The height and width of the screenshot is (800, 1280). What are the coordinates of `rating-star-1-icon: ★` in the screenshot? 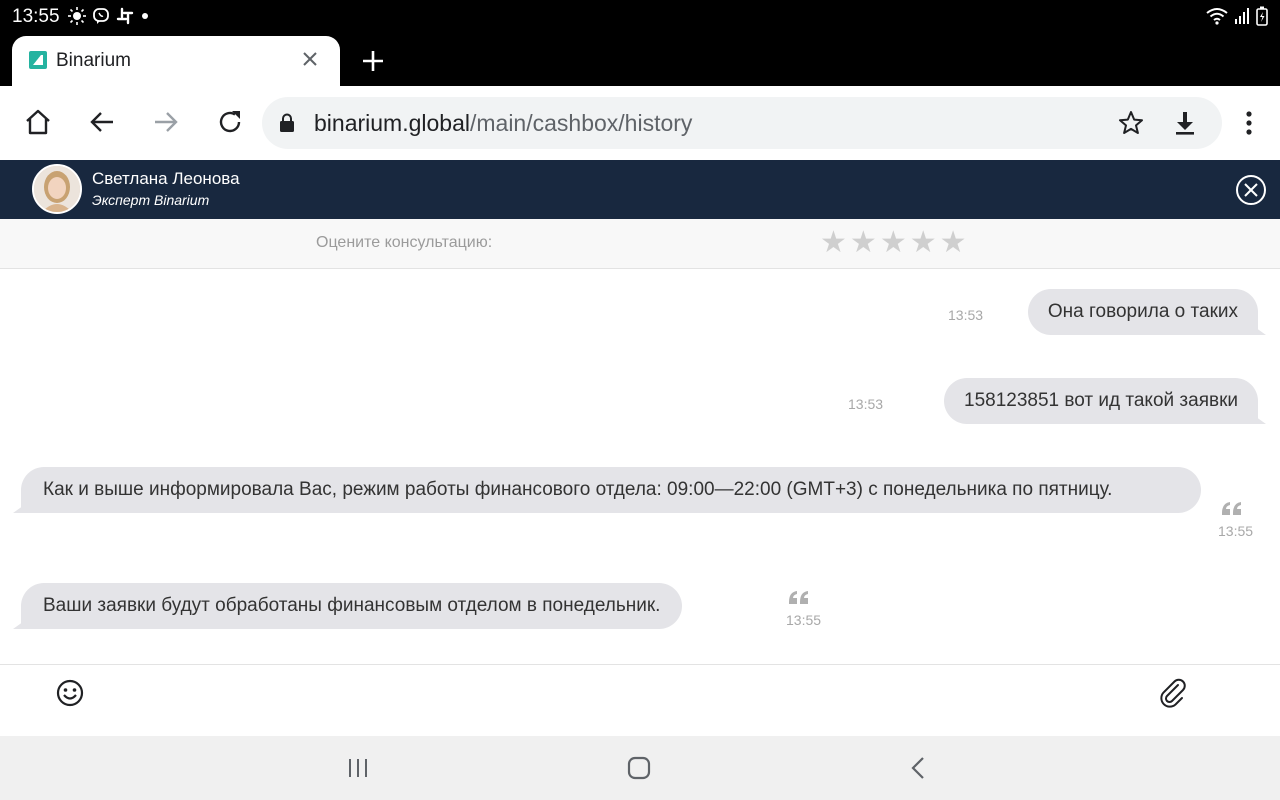 It's located at (833, 243).